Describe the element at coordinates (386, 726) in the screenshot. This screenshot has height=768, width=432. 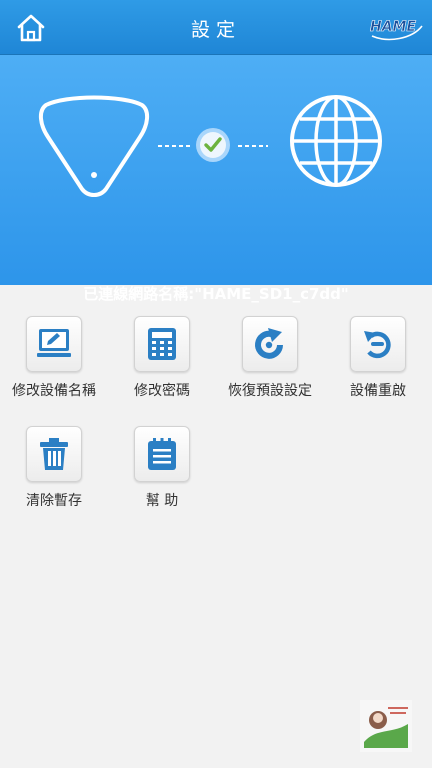
I see `watermark-stamp` at that location.